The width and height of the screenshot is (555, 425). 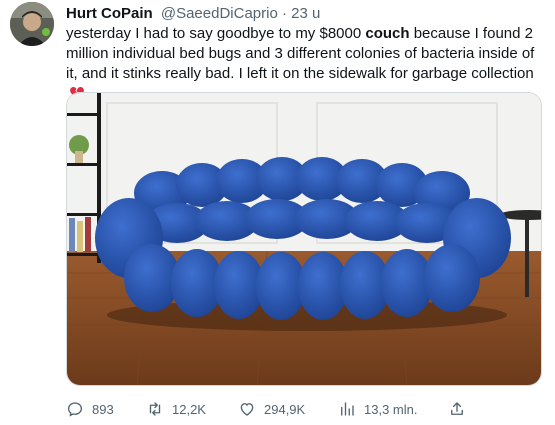 I want to click on reply-button: 893, so click(x=90, y=409).